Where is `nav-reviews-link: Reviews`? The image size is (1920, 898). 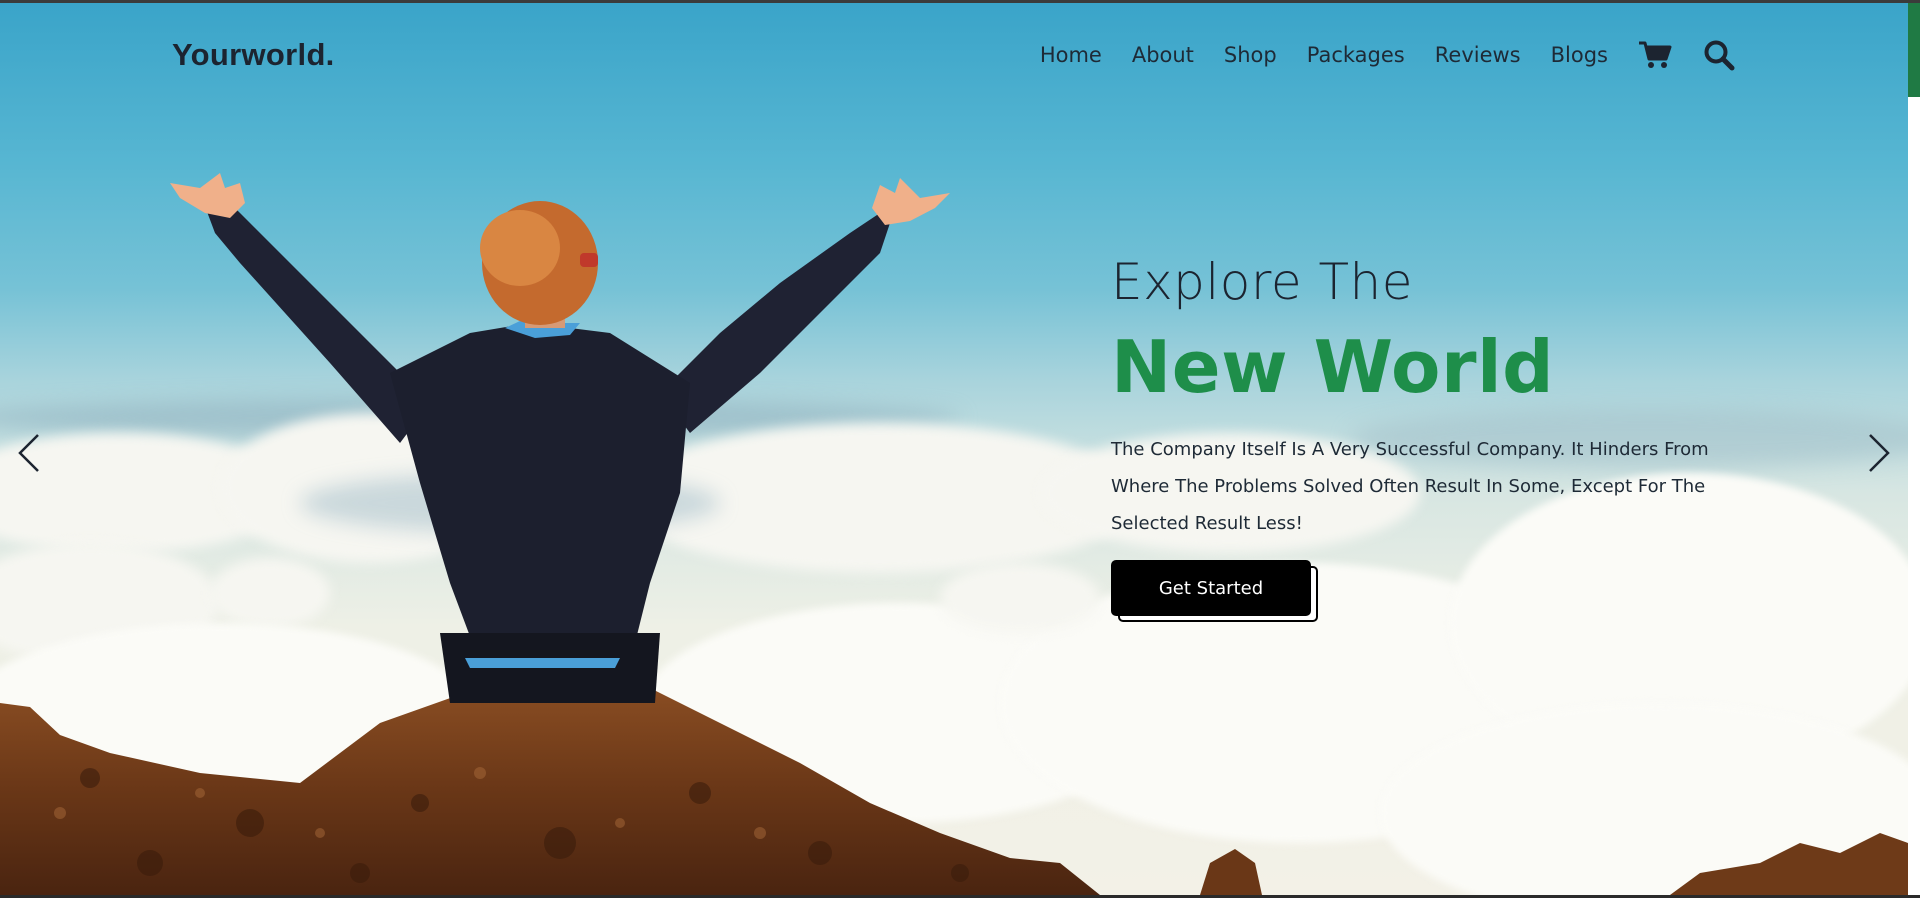
nav-reviews-link: Reviews is located at coordinates (1478, 55).